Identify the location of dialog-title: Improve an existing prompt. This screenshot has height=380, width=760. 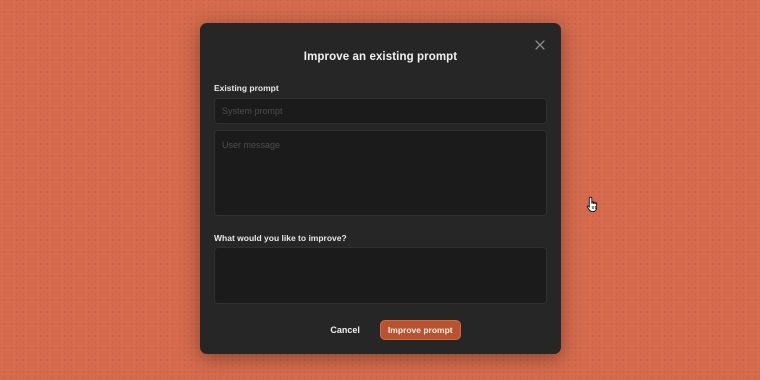
(380, 57).